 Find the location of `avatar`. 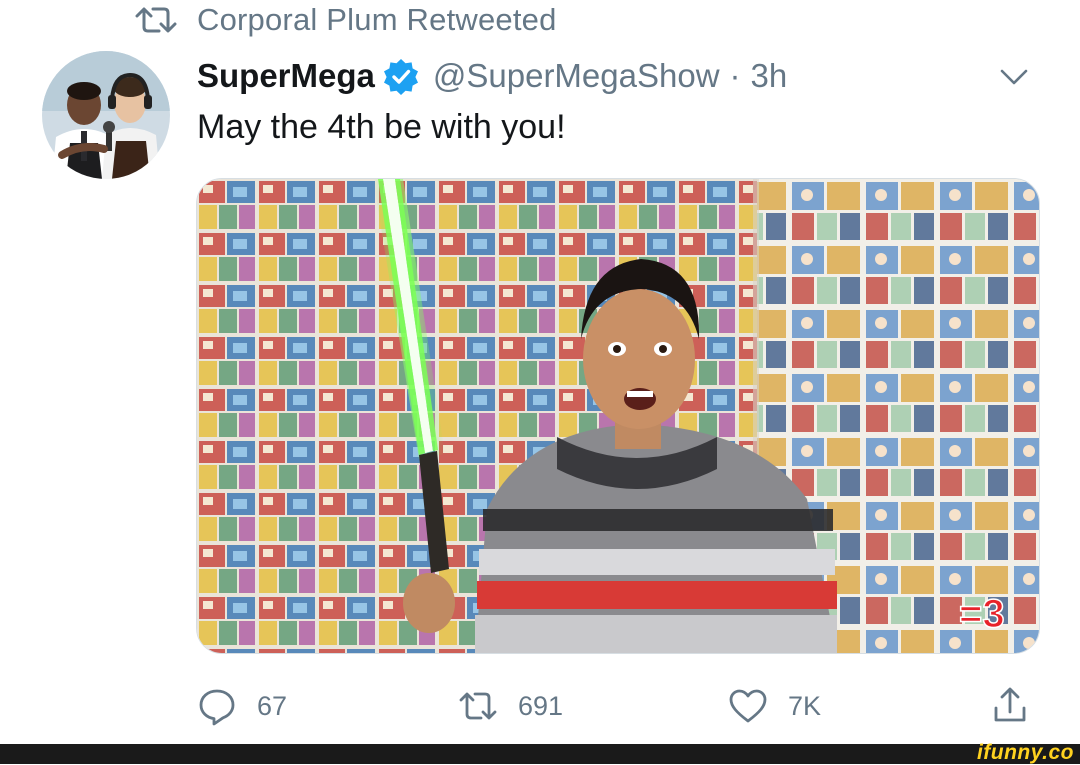

avatar is located at coordinates (106, 115).